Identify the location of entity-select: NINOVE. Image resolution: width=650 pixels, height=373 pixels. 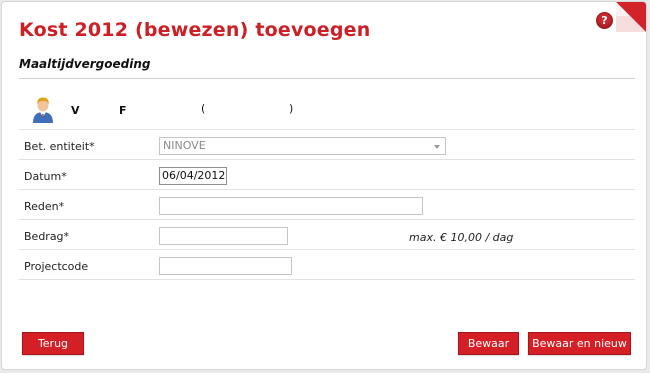
(302, 146).